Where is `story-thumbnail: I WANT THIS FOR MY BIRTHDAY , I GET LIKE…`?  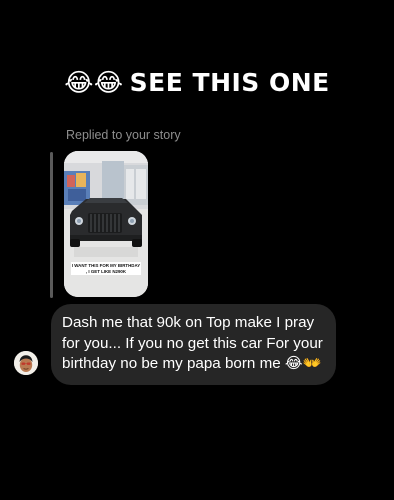 story-thumbnail: I WANT THIS FOR MY BIRTHDAY , I GET LIKE… is located at coordinates (106, 224).